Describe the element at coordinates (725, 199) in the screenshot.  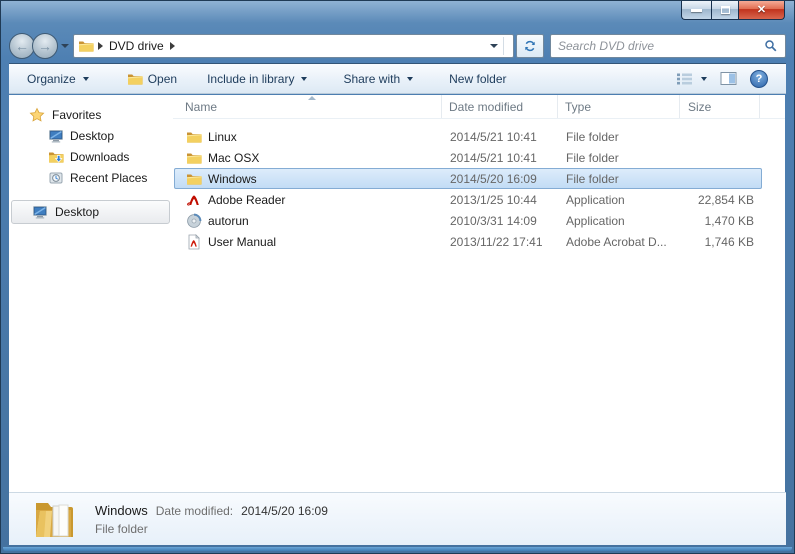
I see `file-size: 22,854 KB` at that location.